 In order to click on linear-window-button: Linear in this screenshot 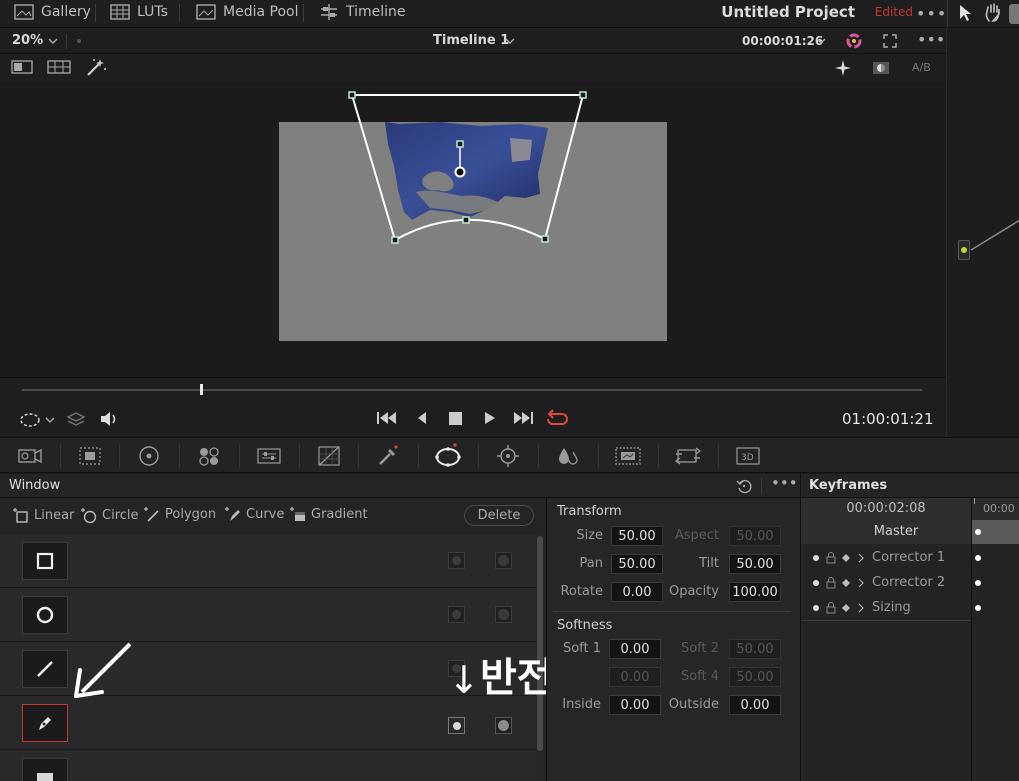, I will do `click(43, 515)`.